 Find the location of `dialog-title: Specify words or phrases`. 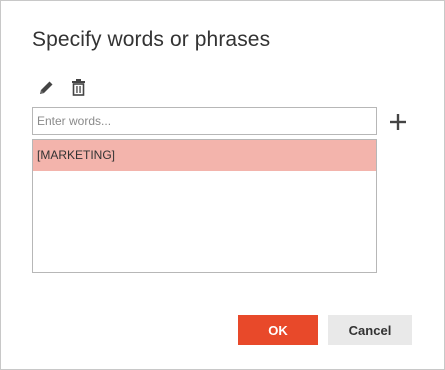

dialog-title: Specify words or phrases is located at coordinates (151, 39).